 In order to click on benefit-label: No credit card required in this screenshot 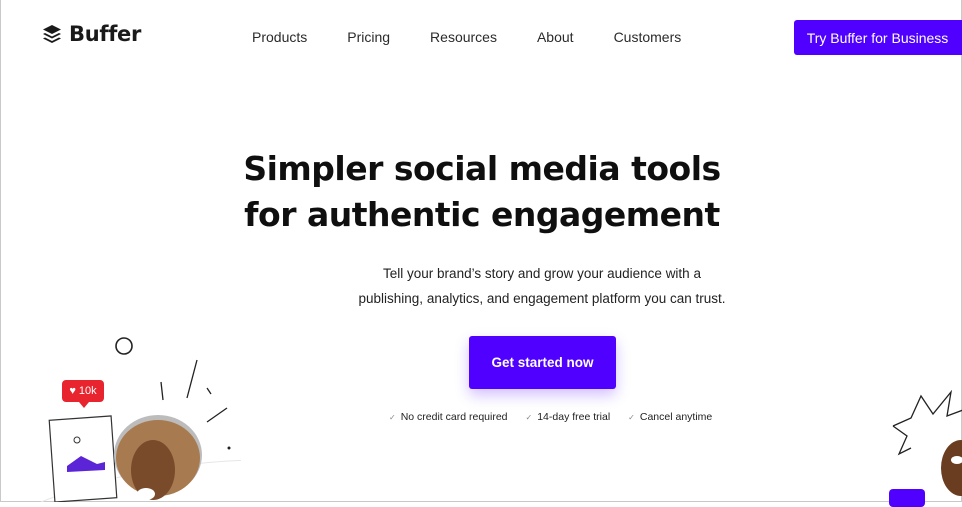, I will do `click(454, 417)`.